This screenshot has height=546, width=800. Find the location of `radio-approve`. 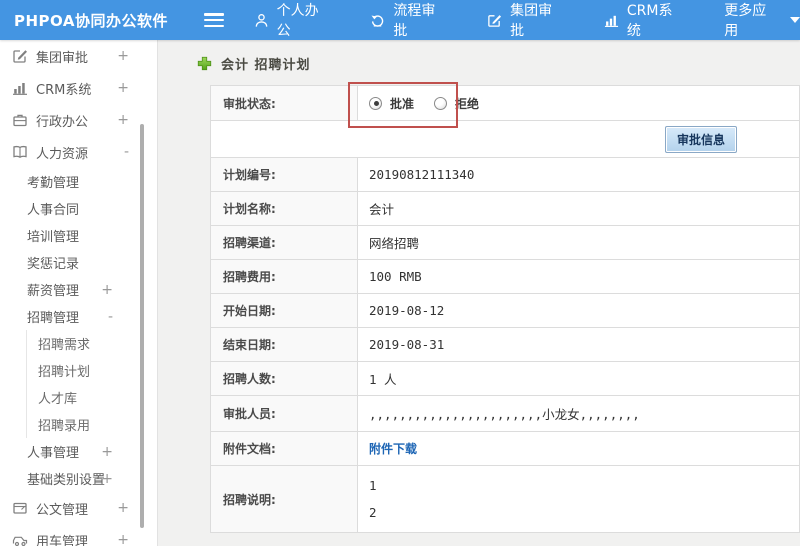

radio-approve is located at coordinates (375, 103).